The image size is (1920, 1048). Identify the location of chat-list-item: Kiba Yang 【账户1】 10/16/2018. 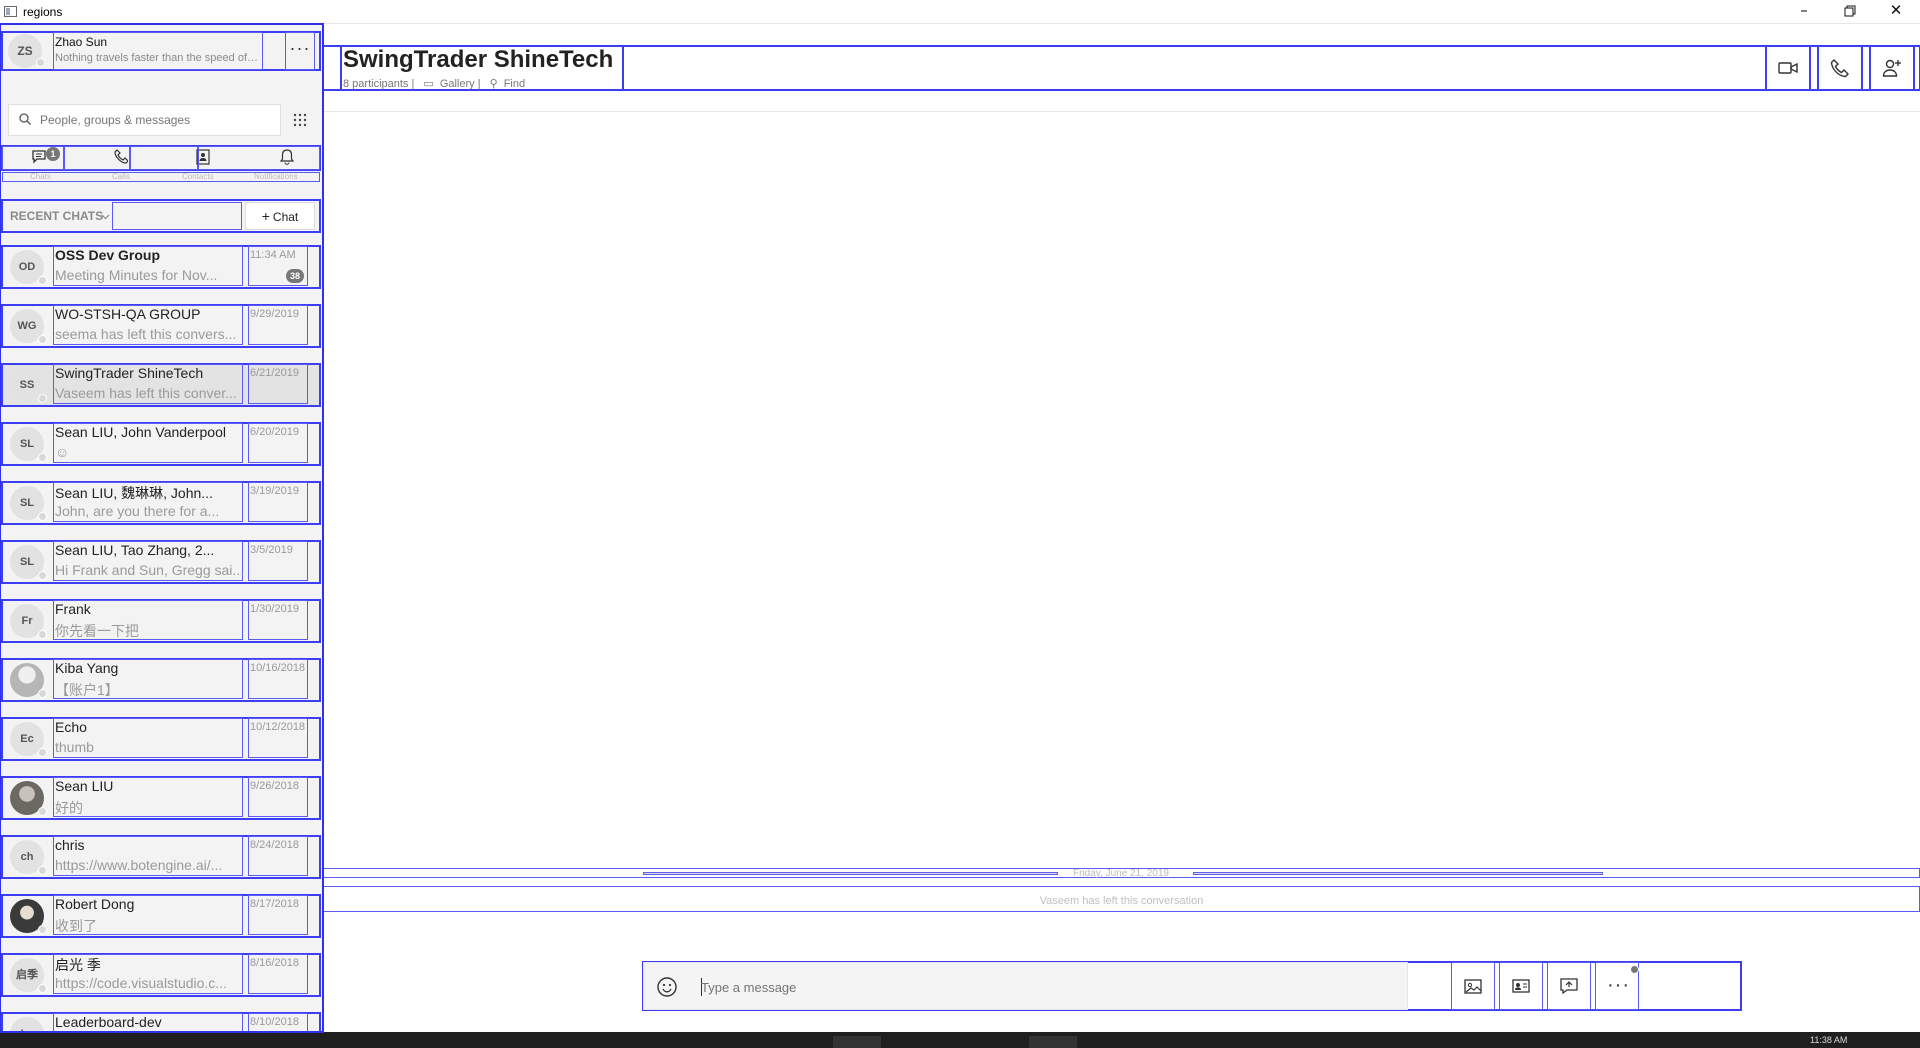
(161, 680).